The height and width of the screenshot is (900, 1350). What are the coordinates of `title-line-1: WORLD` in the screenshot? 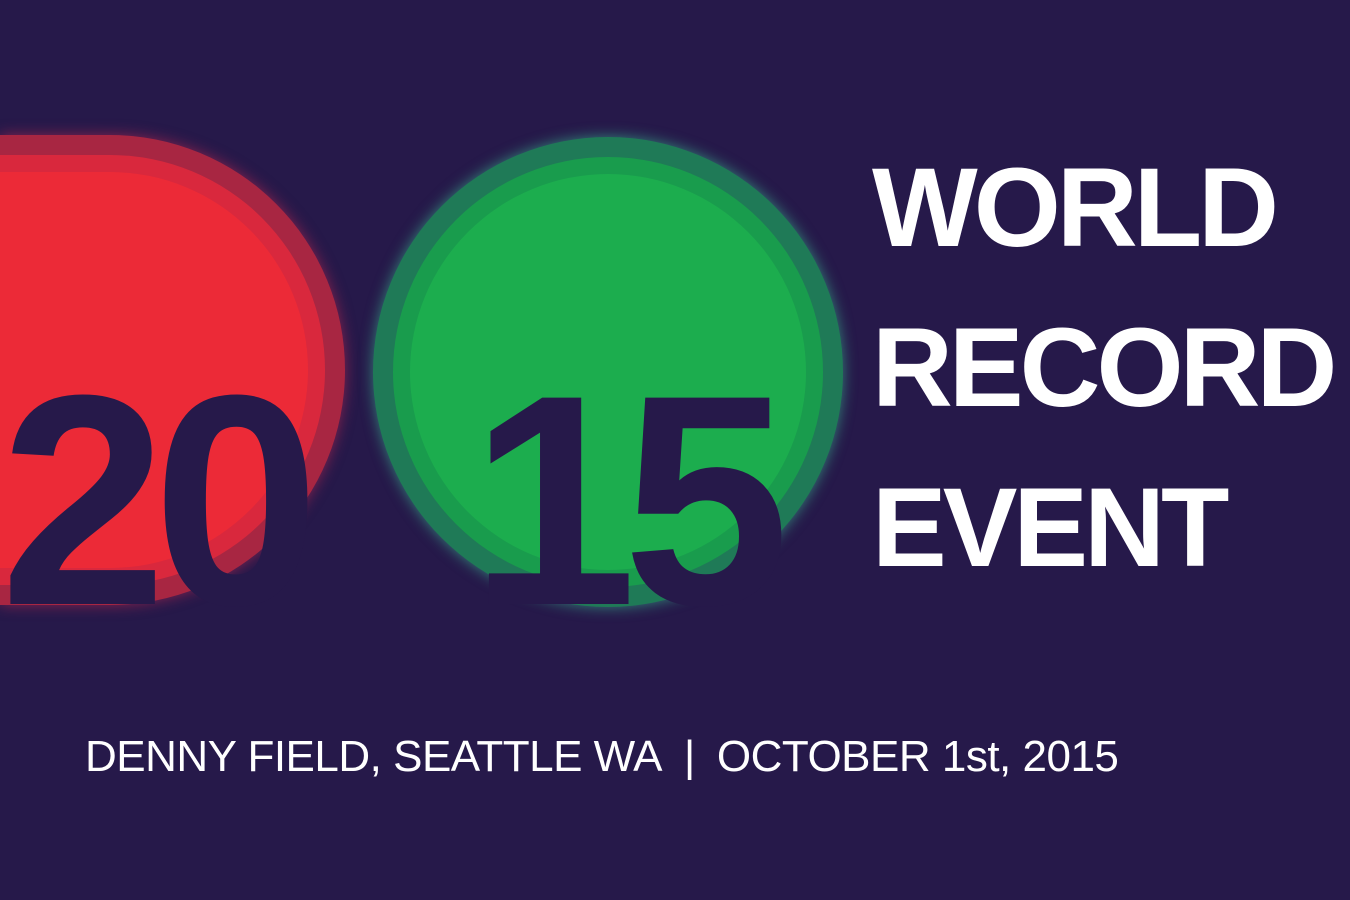 It's located at (1075, 207).